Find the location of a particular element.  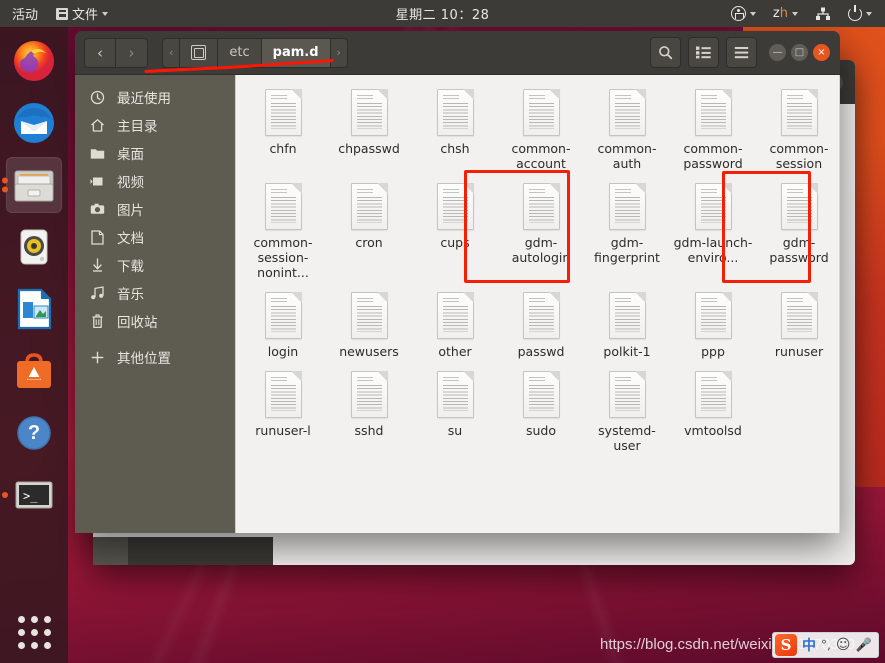

power-menu is located at coordinates (860, 13).